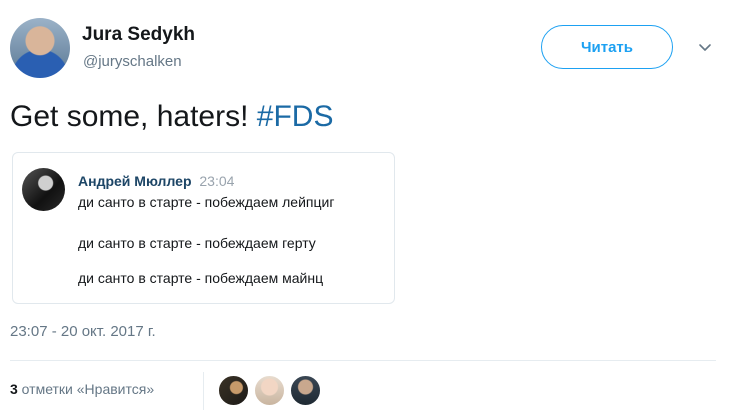 The width and height of the screenshot is (730, 419). I want to click on author-handle: @juryschalken, so click(132, 61).